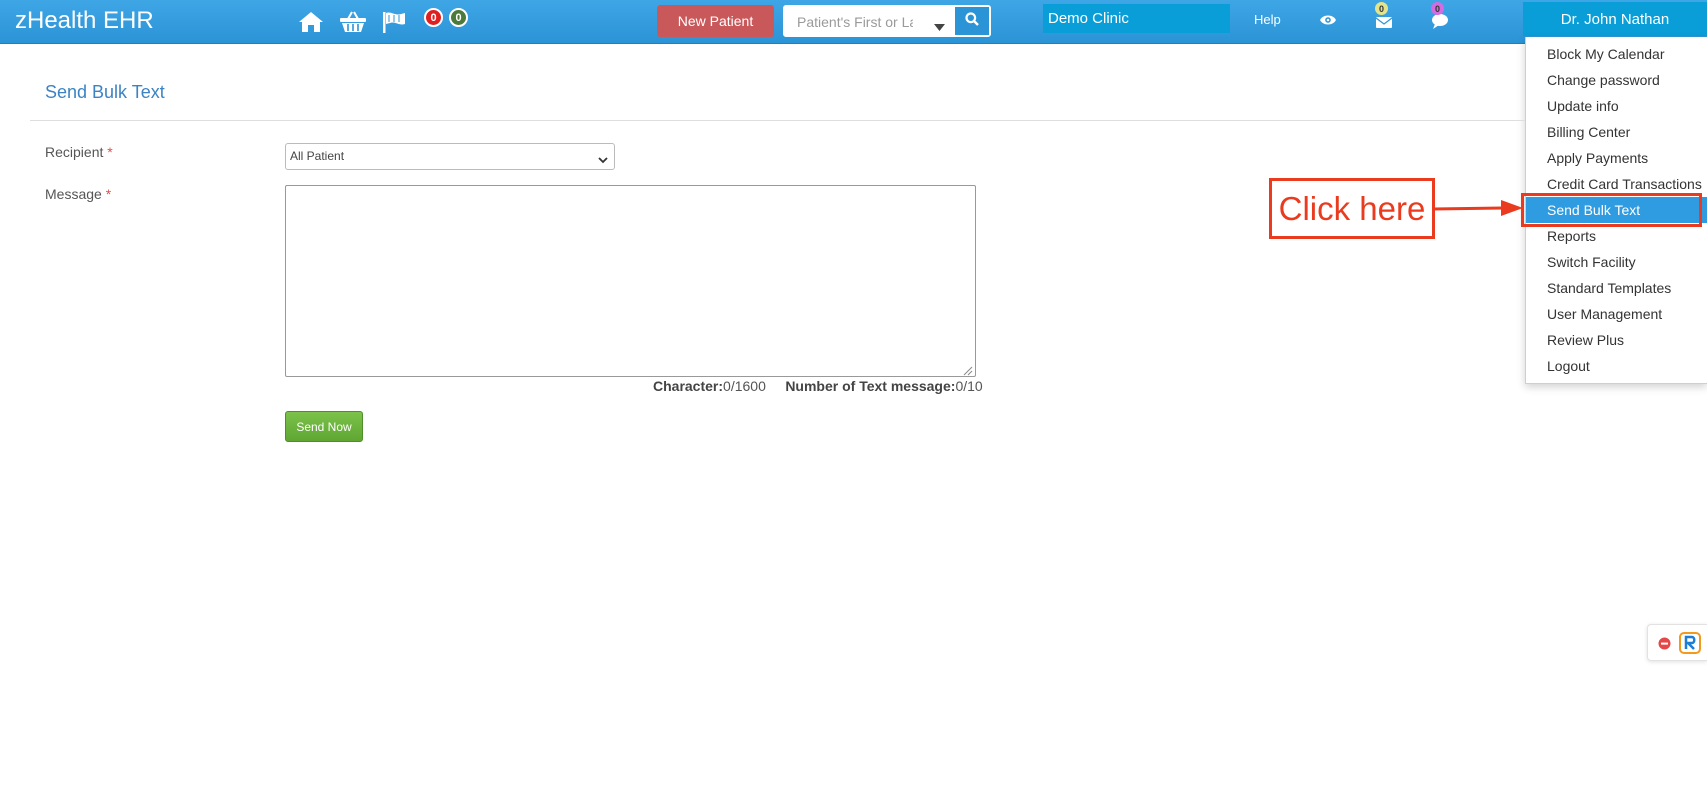  Describe the element at coordinates (458, 17) in the screenshot. I see `task-count-badge: 0` at that location.